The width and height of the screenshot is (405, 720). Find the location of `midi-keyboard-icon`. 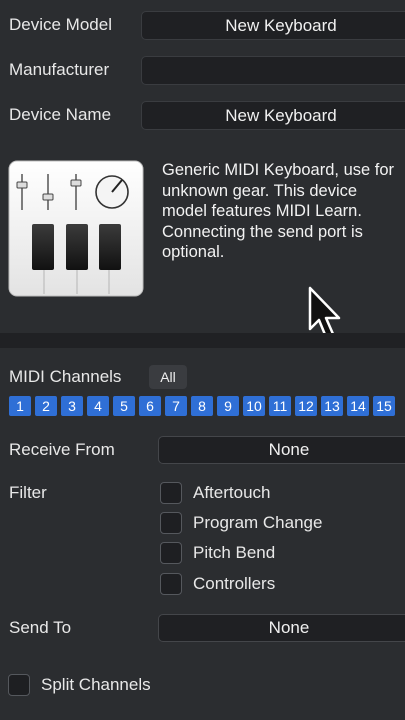

midi-keyboard-icon is located at coordinates (76, 228).